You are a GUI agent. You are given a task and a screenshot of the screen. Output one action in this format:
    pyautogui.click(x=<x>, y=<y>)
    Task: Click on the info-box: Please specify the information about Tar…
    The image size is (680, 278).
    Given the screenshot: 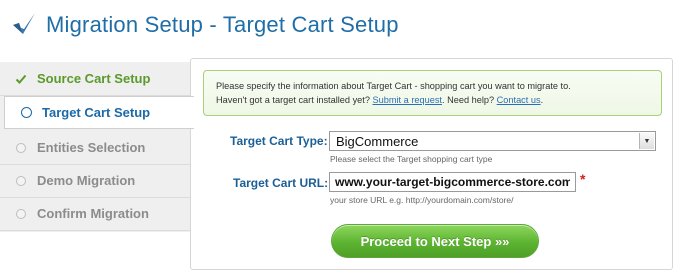 What is the action you would take?
    pyautogui.click(x=432, y=93)
    